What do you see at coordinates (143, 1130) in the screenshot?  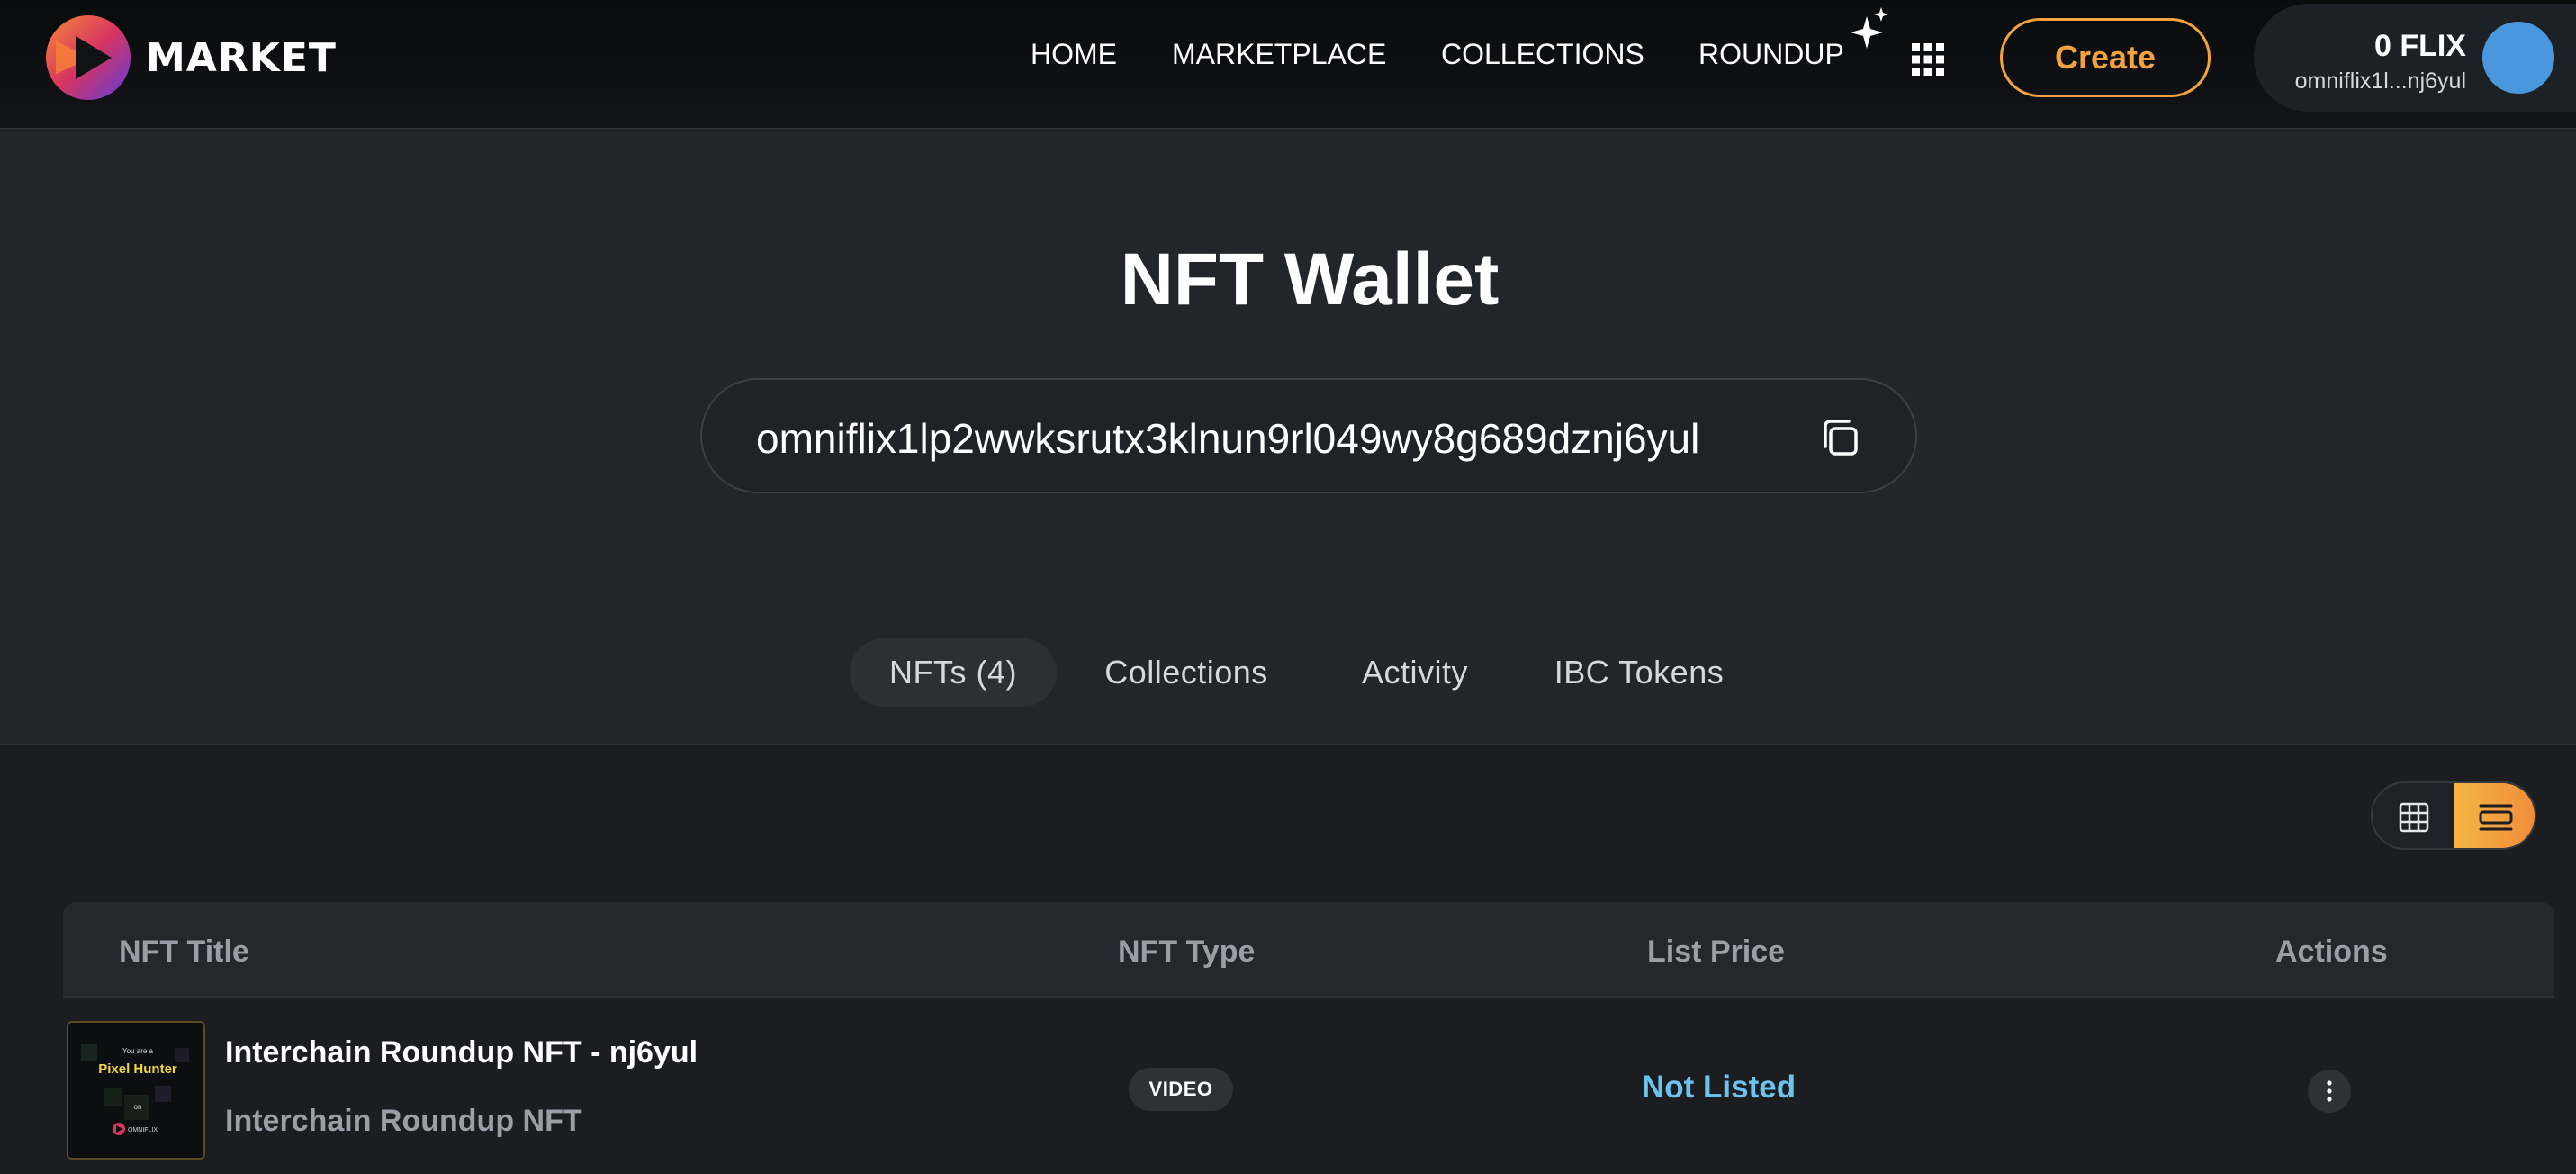 I see `thumb-brand: OMNIFLIX` at bounding box center [143, 1130].